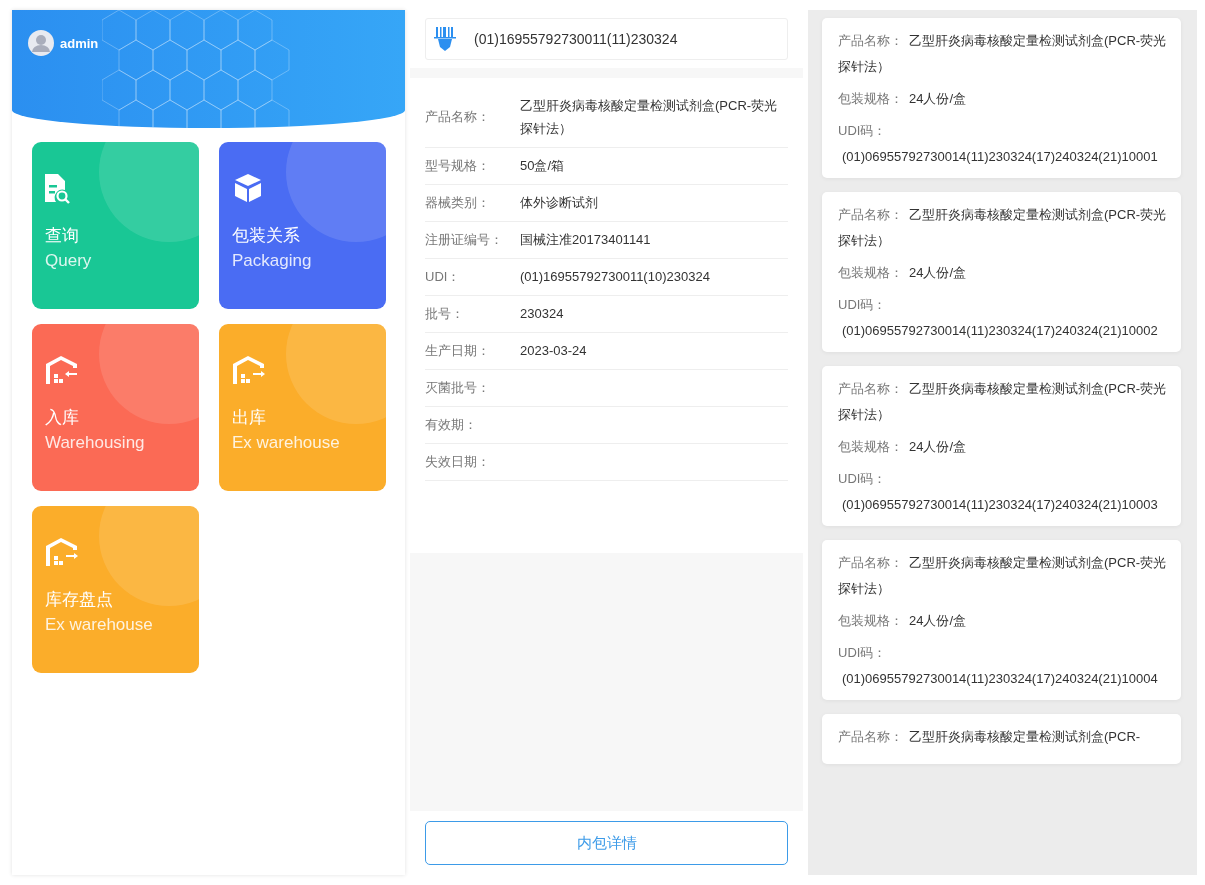 Image resolution: width=1205 pixels, height=885 pixels. What do you see at coordinates (1000, 679) in the screenshot?
I see `udi-code: (01)06955792730014(11)230324(17)240324(21)10004` at bounding box center [1000, 679].